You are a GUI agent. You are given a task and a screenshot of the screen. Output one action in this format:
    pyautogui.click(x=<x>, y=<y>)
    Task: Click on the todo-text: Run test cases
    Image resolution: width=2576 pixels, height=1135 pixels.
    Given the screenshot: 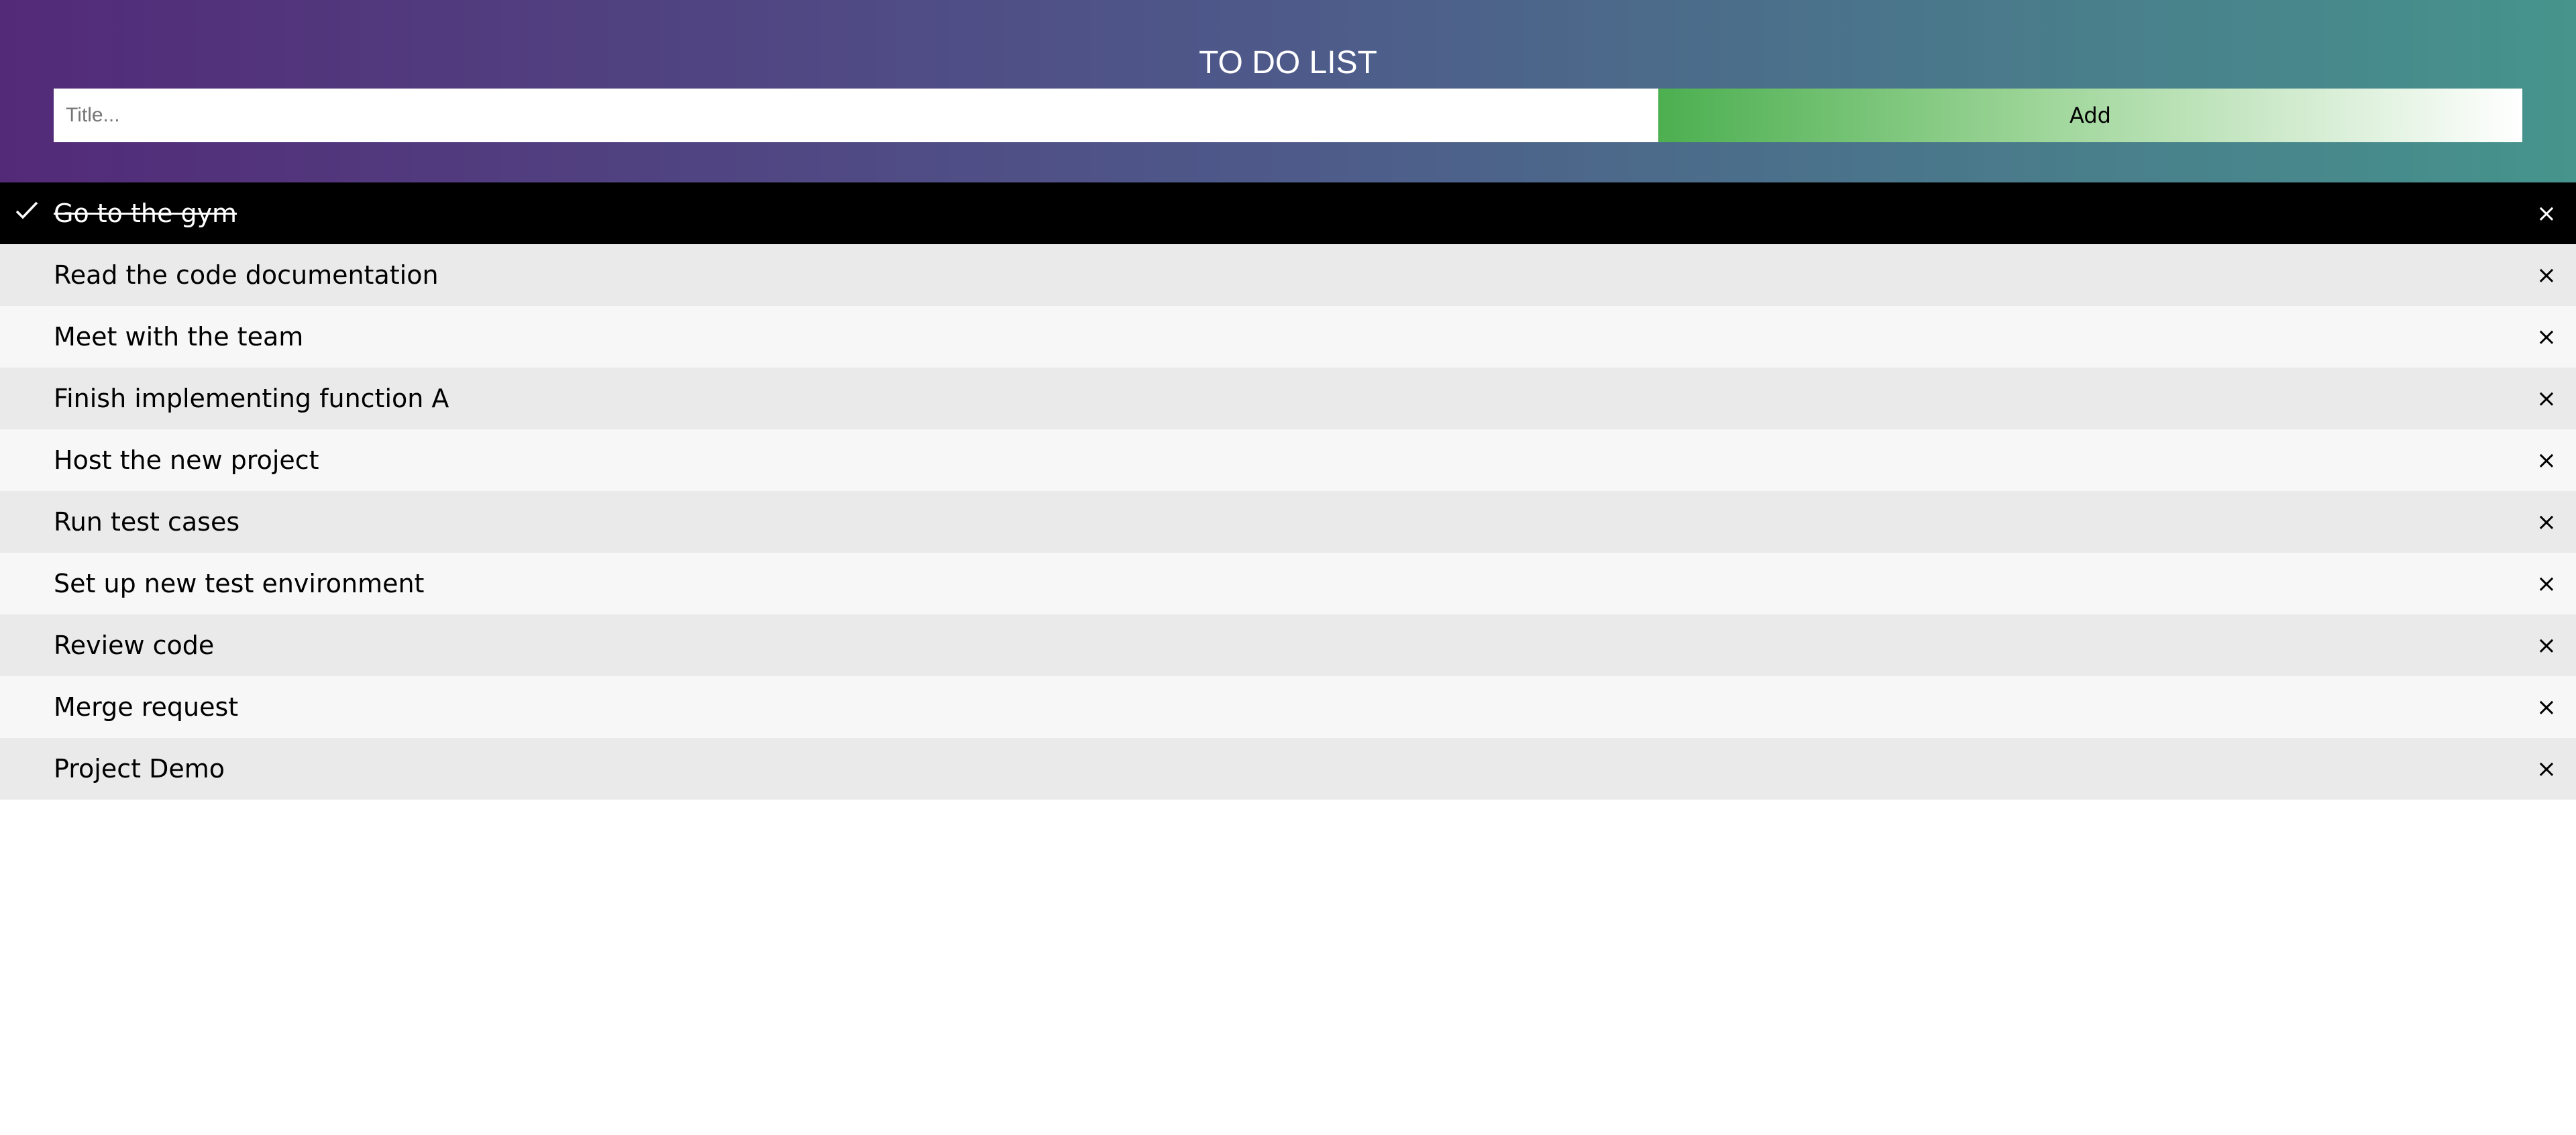 What is the action you would take?
    pyautogui.click(x=147, y=522)
    